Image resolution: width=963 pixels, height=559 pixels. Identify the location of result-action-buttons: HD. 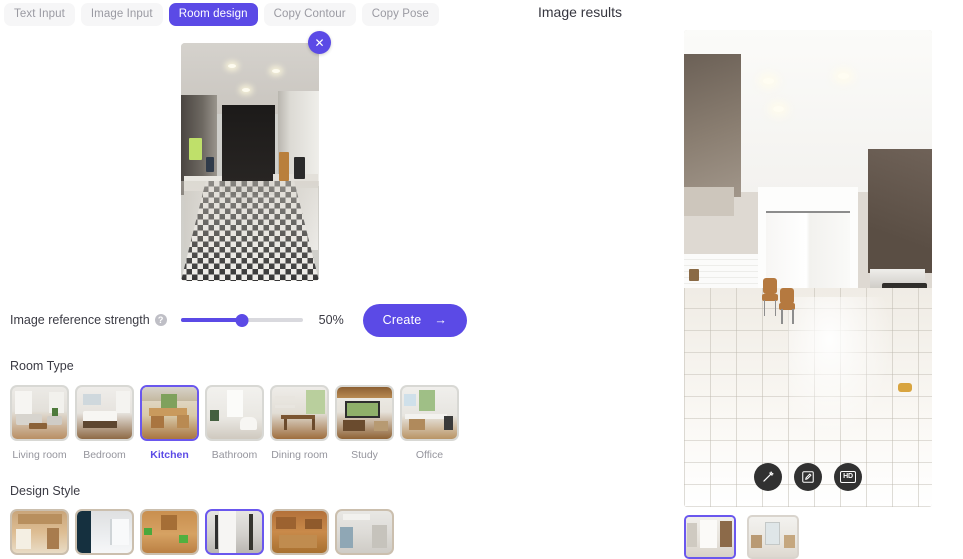
(808, 477).